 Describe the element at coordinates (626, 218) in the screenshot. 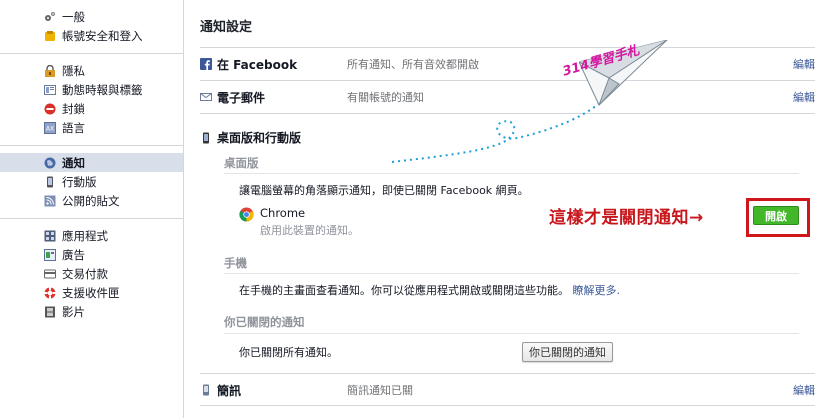

I see `annotation-text: 這樣才是關閉通知→` at that location.